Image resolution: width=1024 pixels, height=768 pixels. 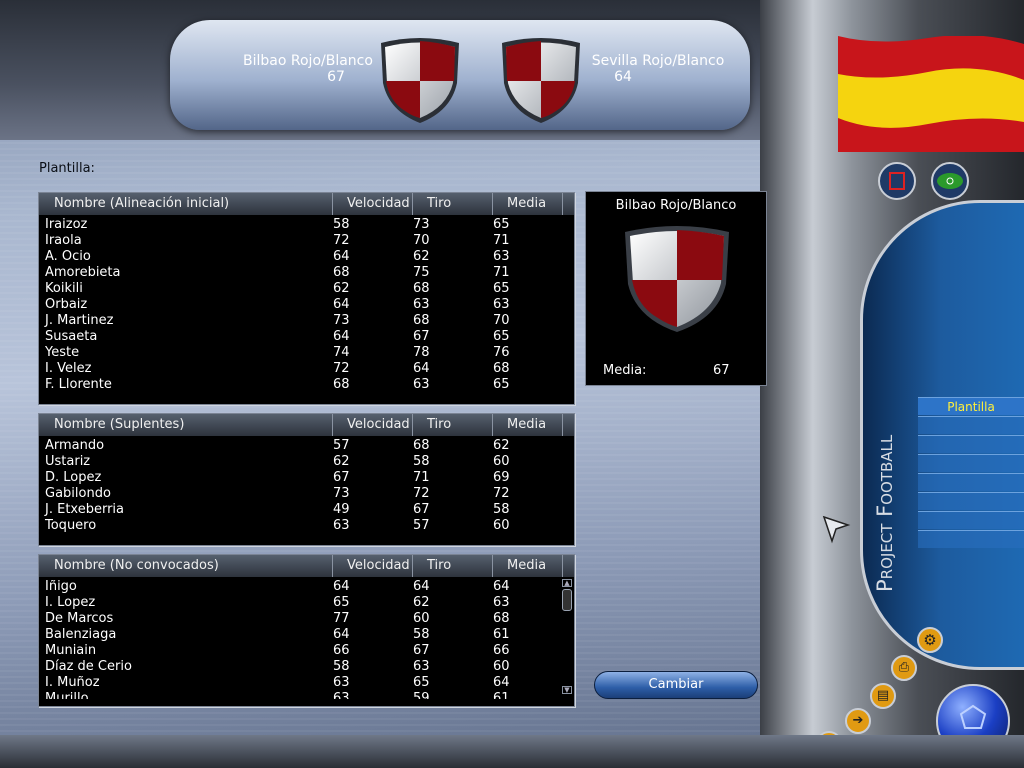 I want to click on player-avg: 63, so click(x=501, y=256).